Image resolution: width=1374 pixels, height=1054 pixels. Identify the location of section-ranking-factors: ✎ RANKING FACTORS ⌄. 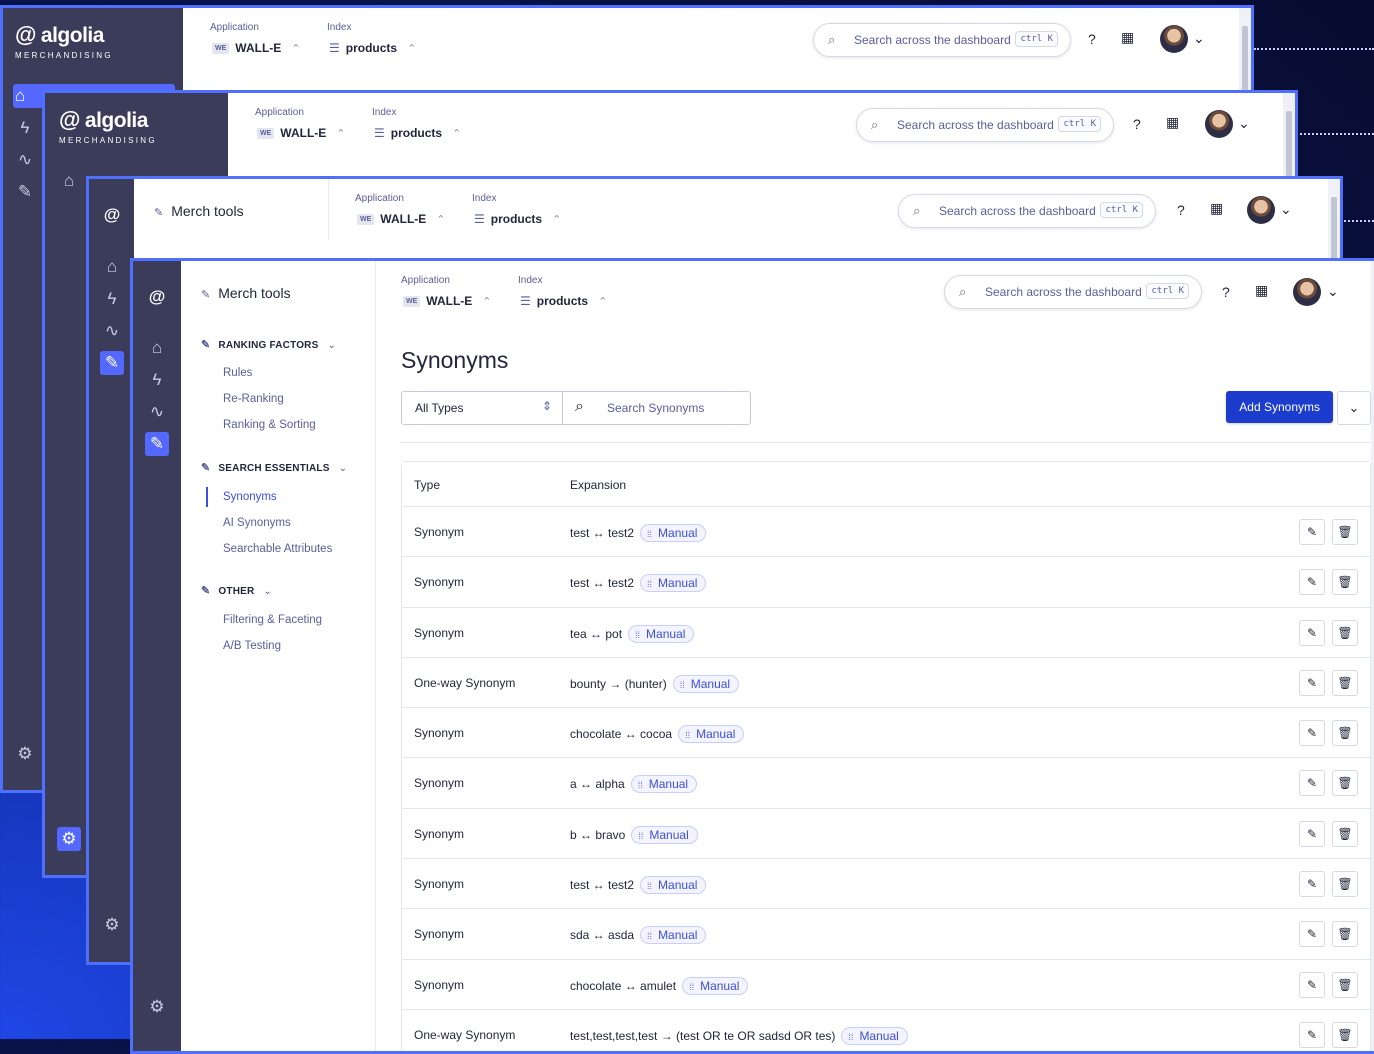
(268, 344).